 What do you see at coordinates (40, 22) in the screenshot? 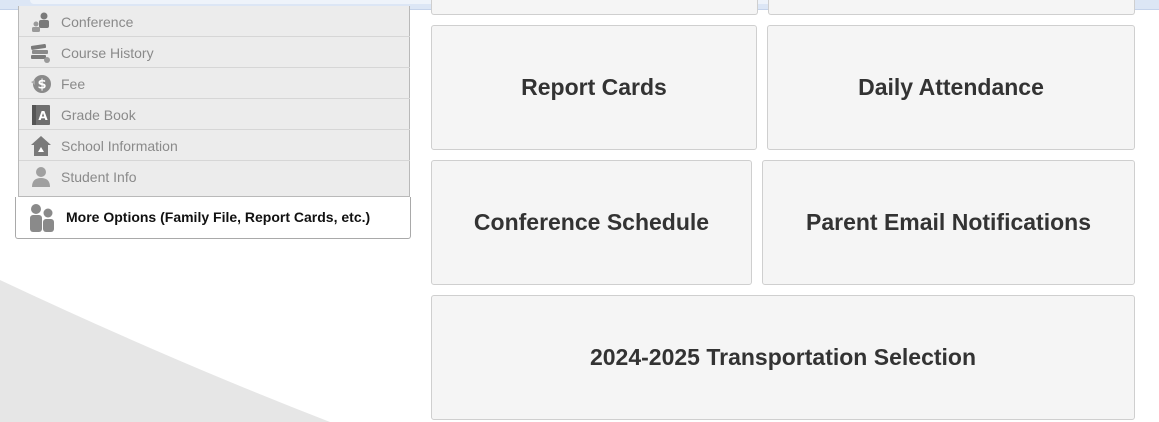
I see `conference-icon` at bounding box center [40, 22].